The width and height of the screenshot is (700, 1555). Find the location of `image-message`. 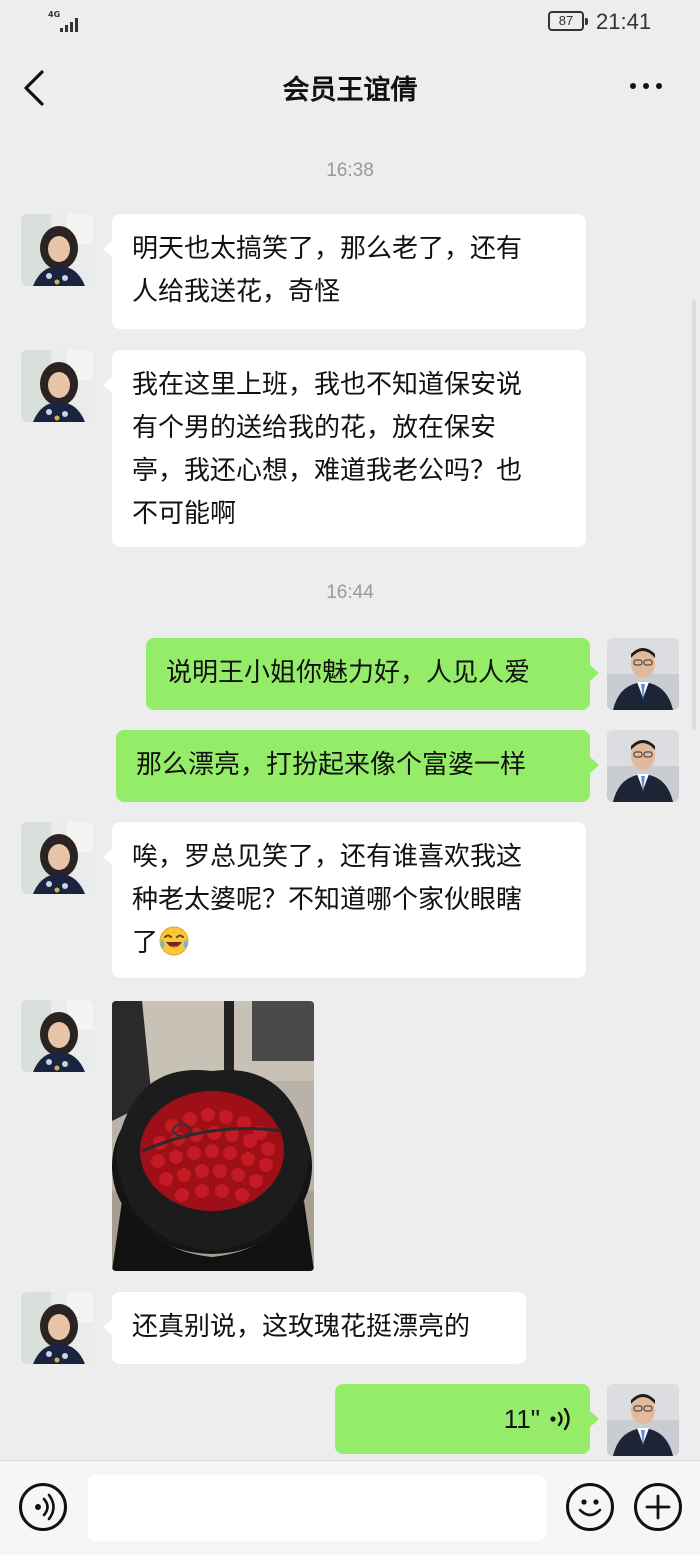

image-message is located at coordinates (213, 1136).